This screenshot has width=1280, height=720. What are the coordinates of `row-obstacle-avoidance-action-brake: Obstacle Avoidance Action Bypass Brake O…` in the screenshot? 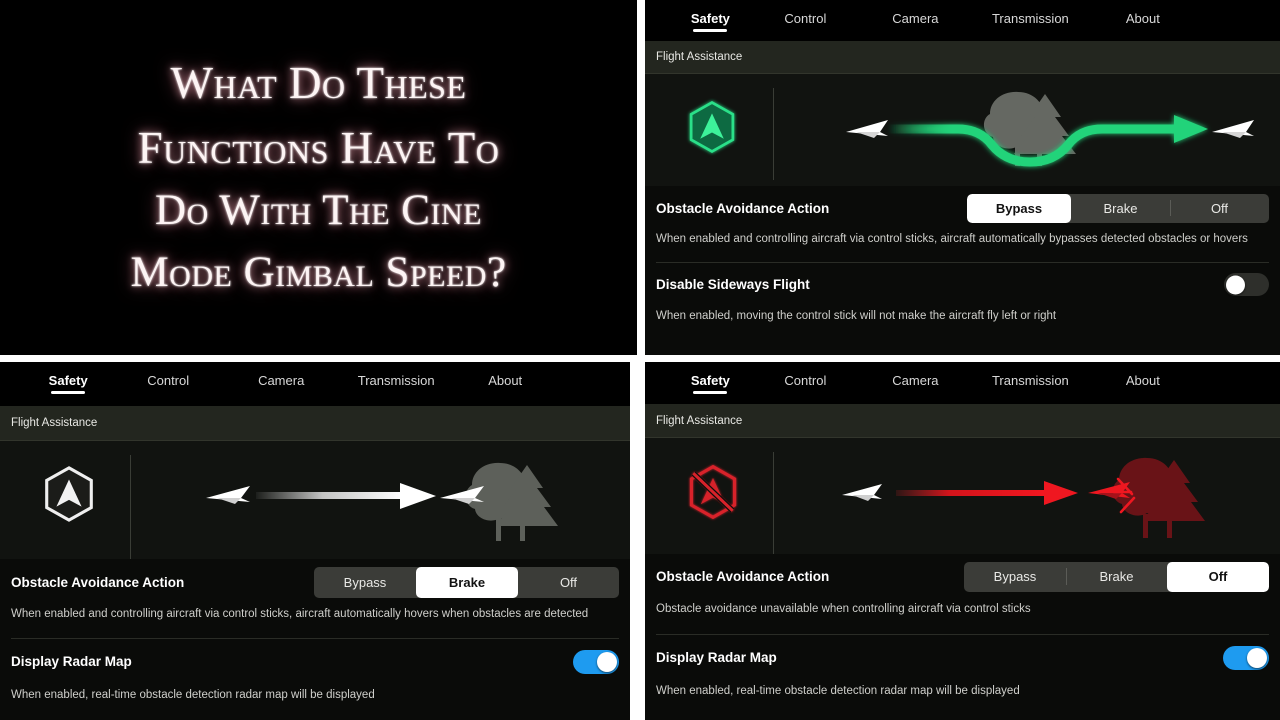 It's located at (315, 582).